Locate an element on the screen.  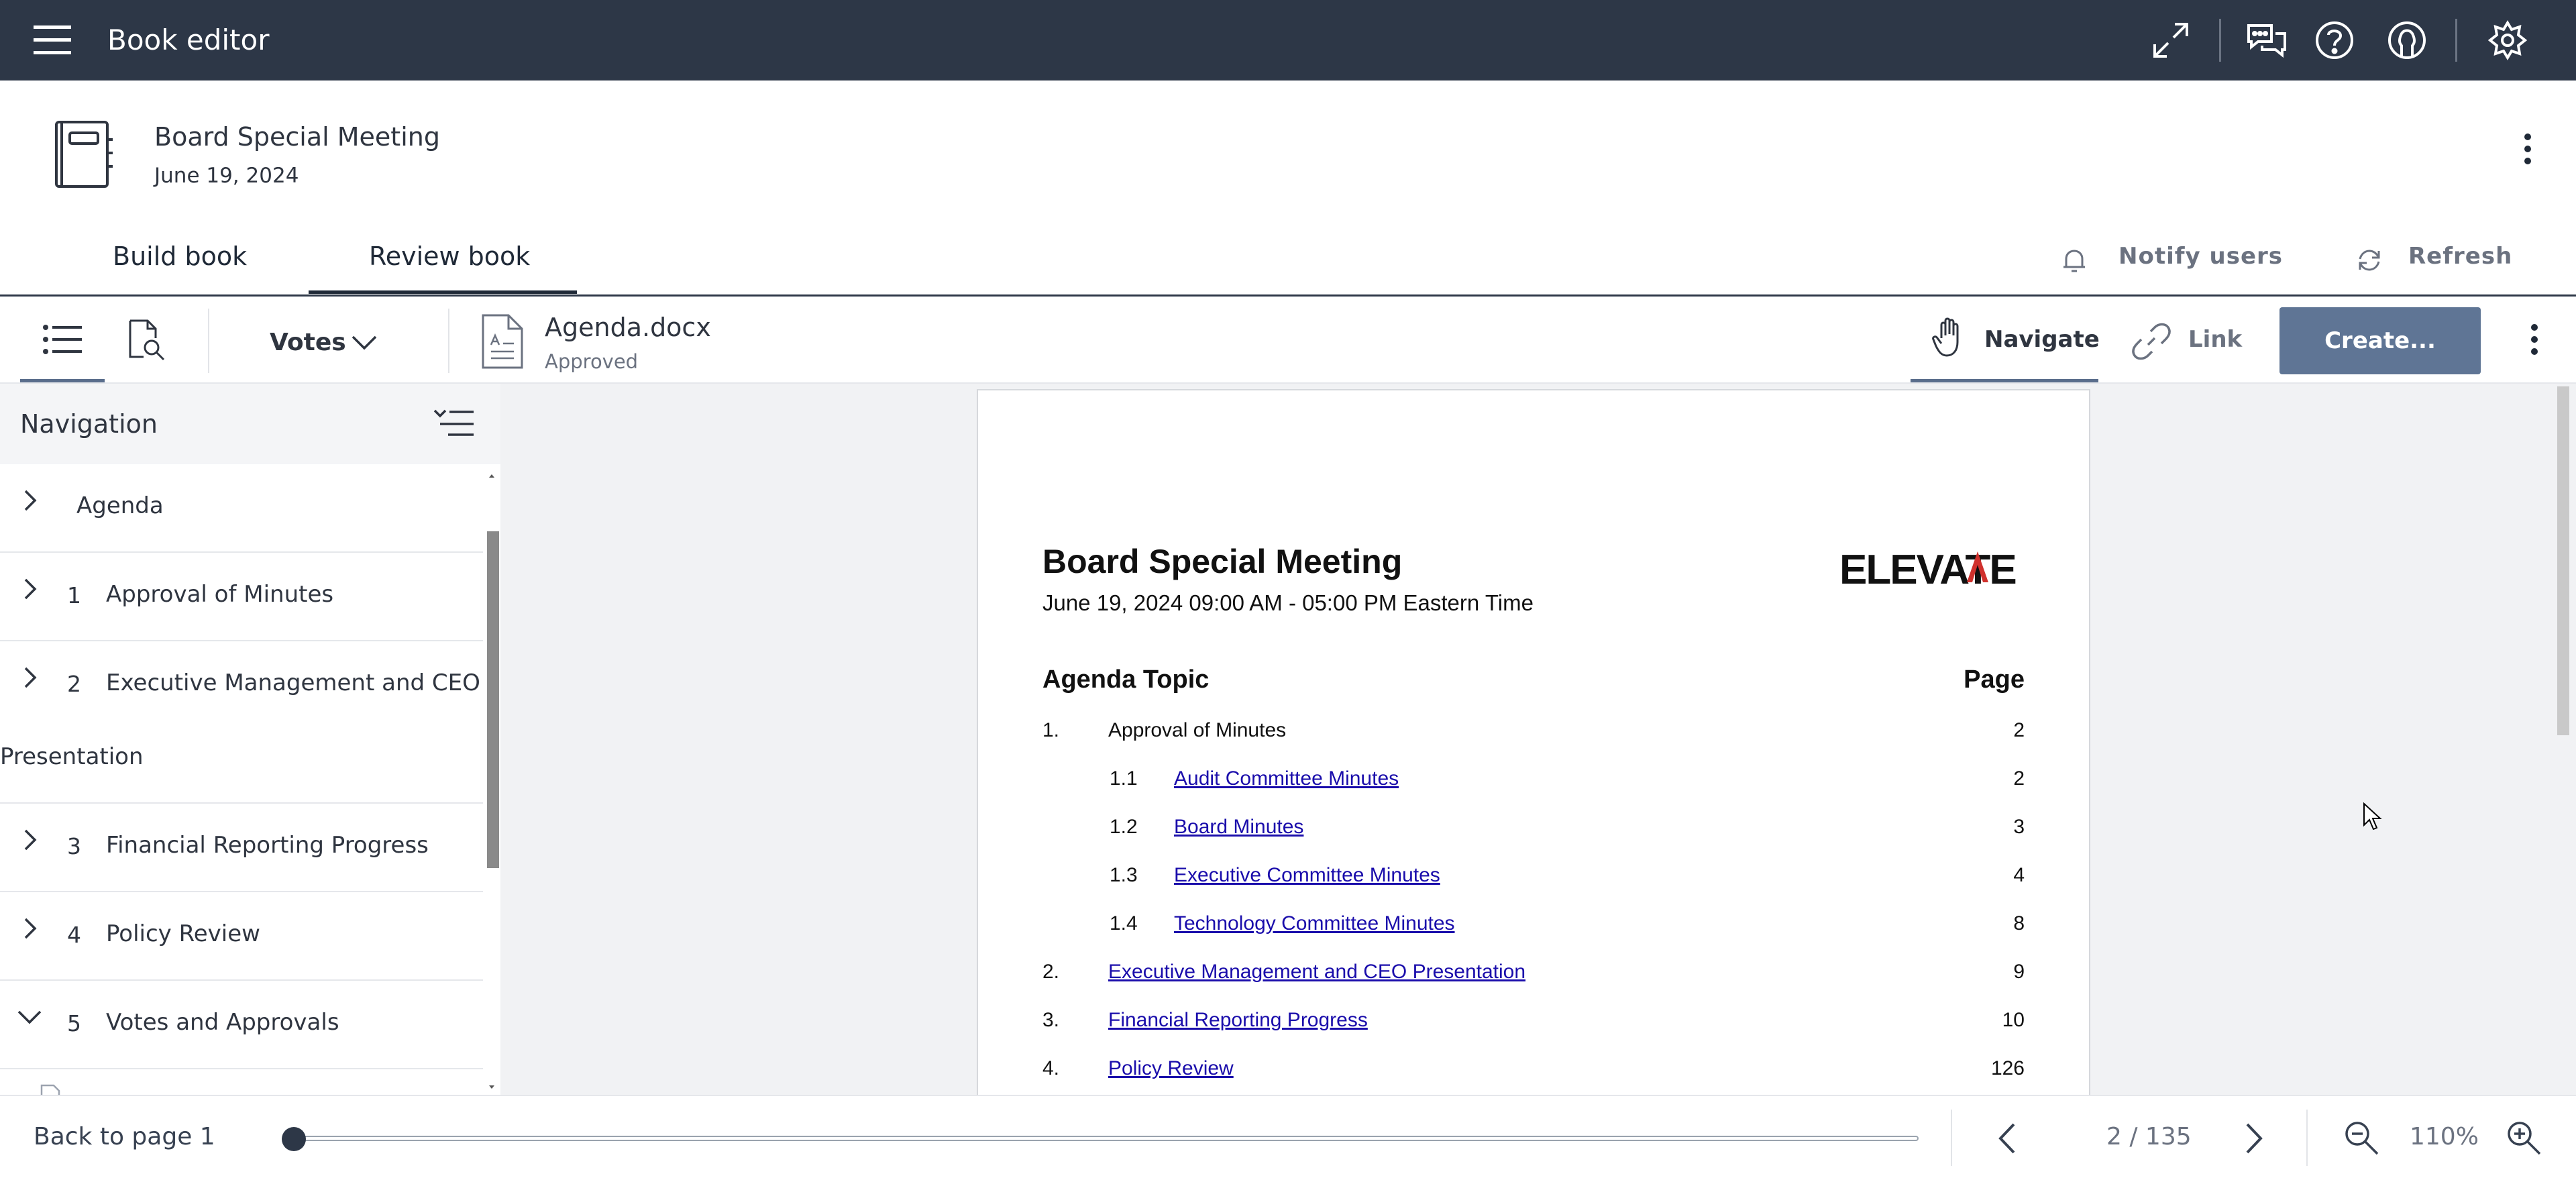
active-tab-indicator is located at coordinates (443, 292).